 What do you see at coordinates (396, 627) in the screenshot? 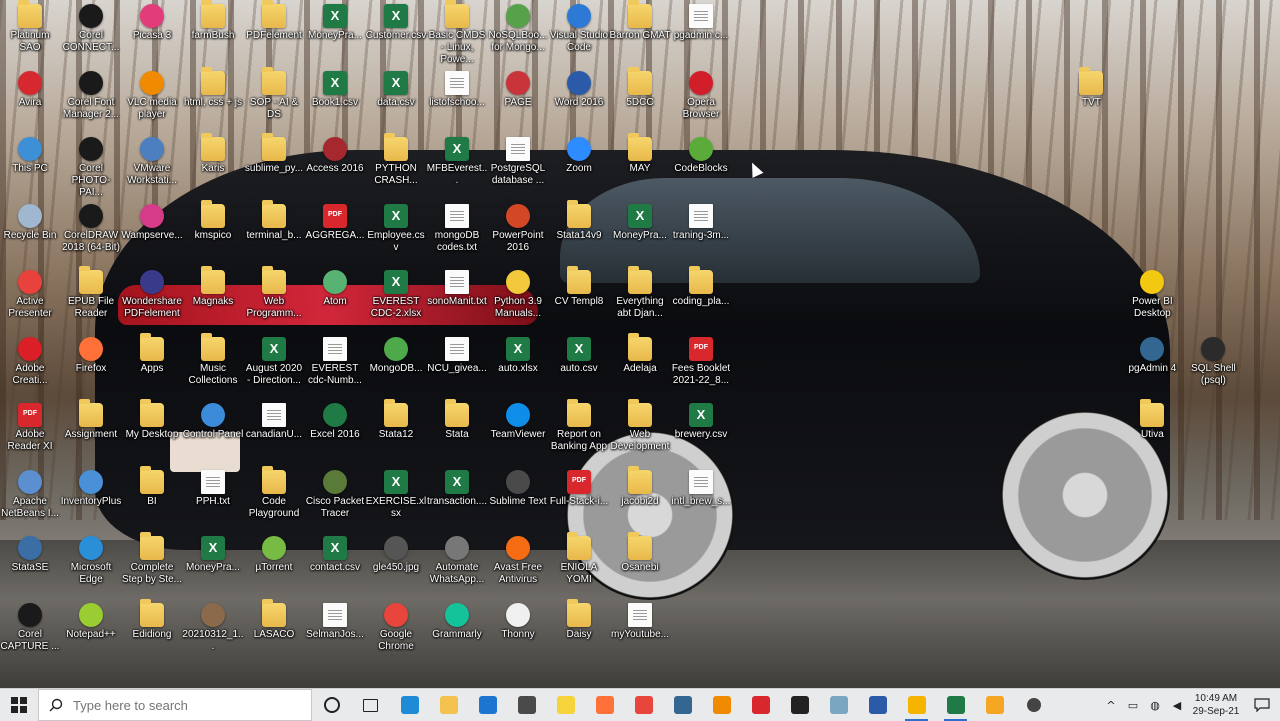
I see `desktop-icon: Google Chrome` at bounding box center [396, 627].